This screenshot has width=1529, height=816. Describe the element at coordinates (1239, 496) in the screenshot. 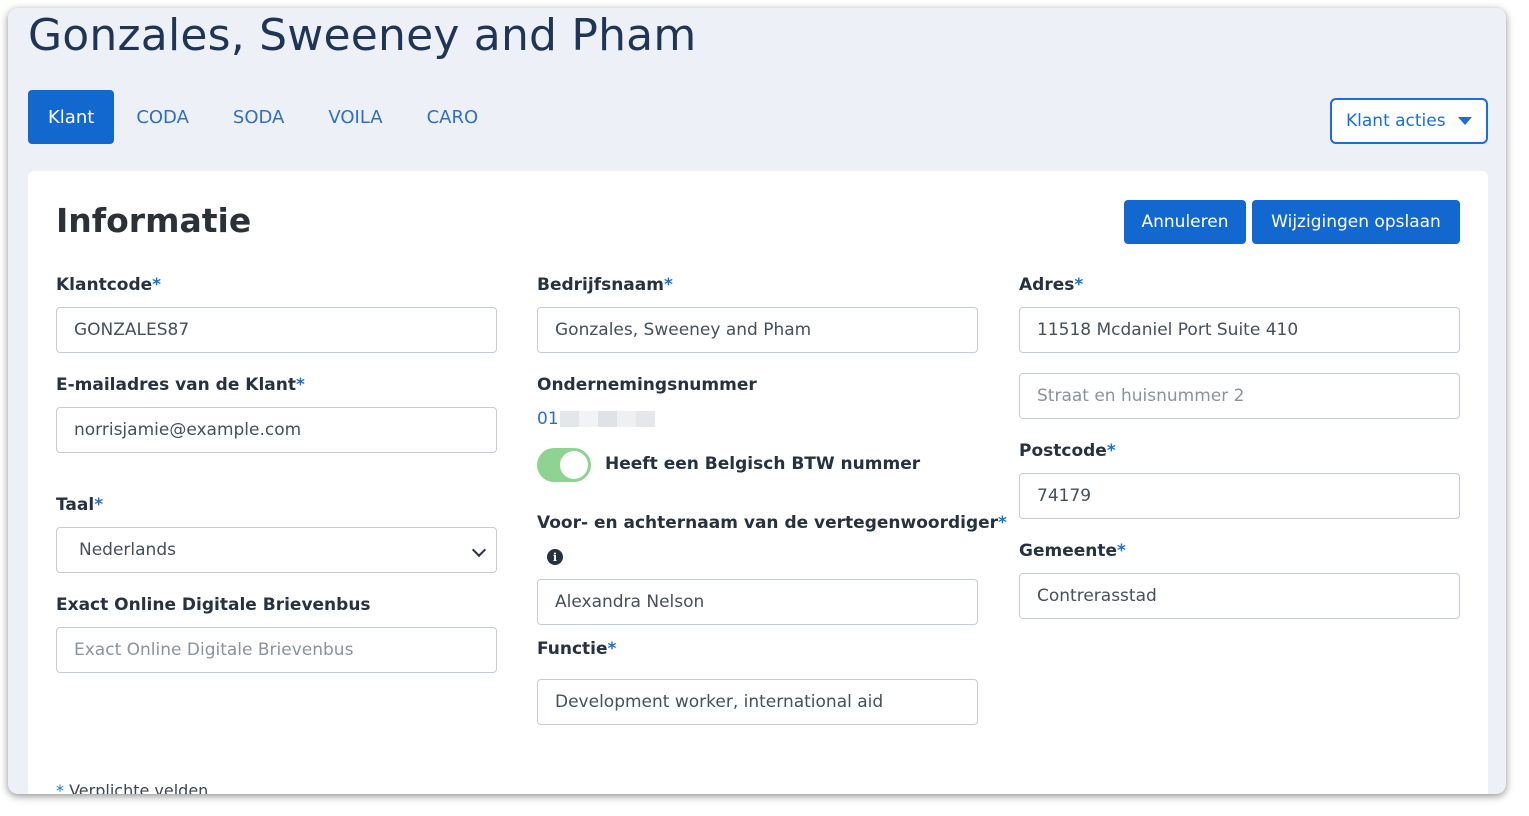

I see `postcode-input: 74179` at that location.